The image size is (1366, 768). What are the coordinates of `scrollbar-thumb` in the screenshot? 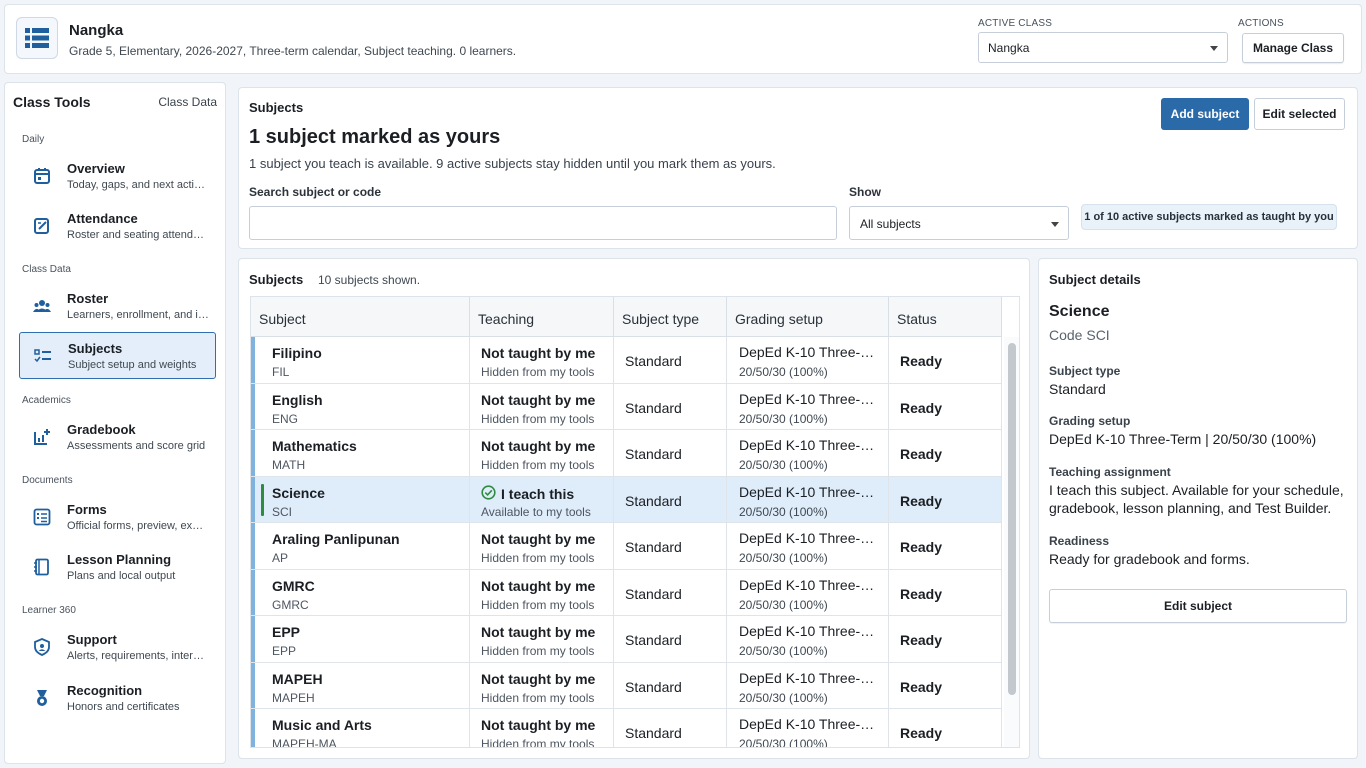 It's located at (1012, 519).